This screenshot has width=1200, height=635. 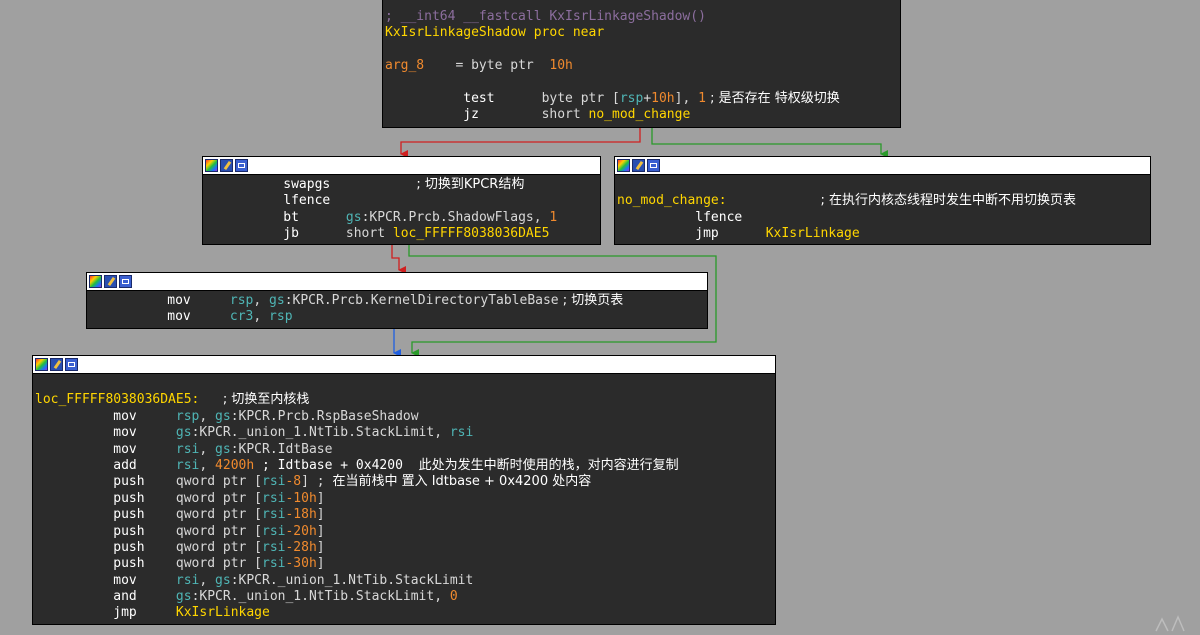 I want to click on node-header, so click(x=404, y=365).